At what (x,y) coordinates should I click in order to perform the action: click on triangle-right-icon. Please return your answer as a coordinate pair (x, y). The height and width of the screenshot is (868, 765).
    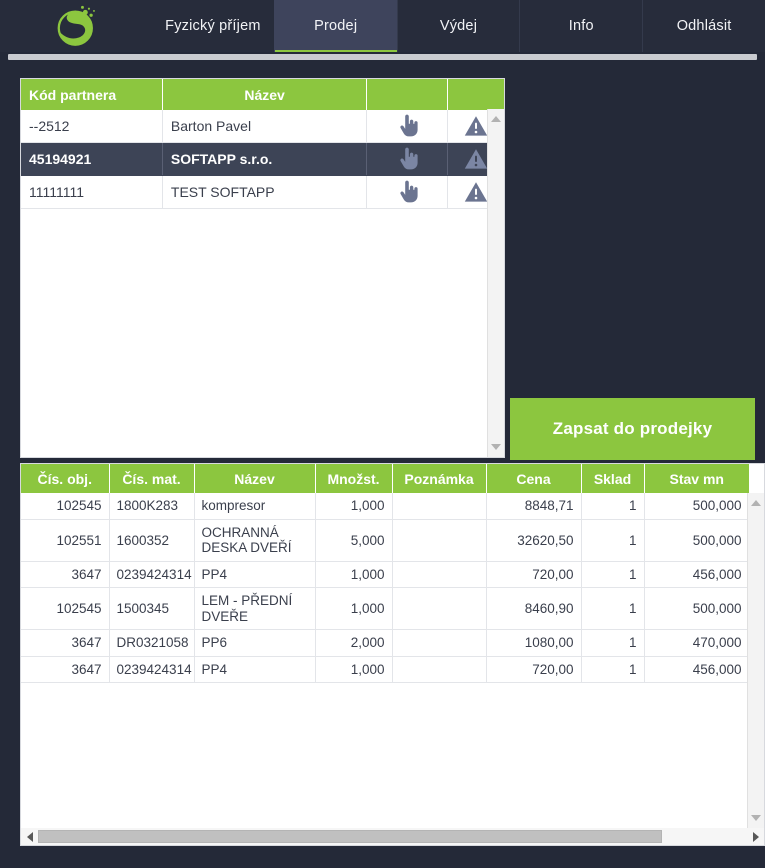
    Looking at the image, I should click on (755, 836).